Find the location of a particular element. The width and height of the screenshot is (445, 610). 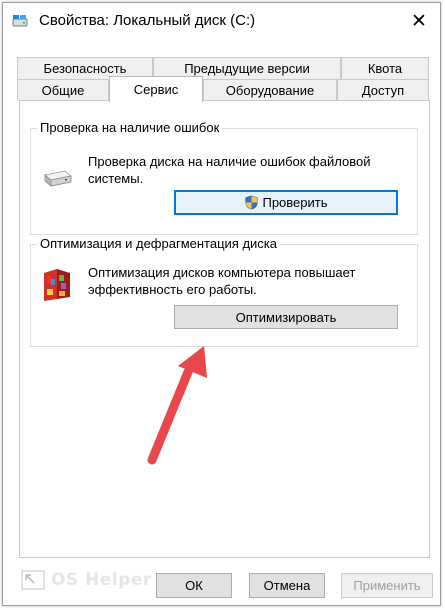

button-label: Отмена is located at coordinates (287, 585).